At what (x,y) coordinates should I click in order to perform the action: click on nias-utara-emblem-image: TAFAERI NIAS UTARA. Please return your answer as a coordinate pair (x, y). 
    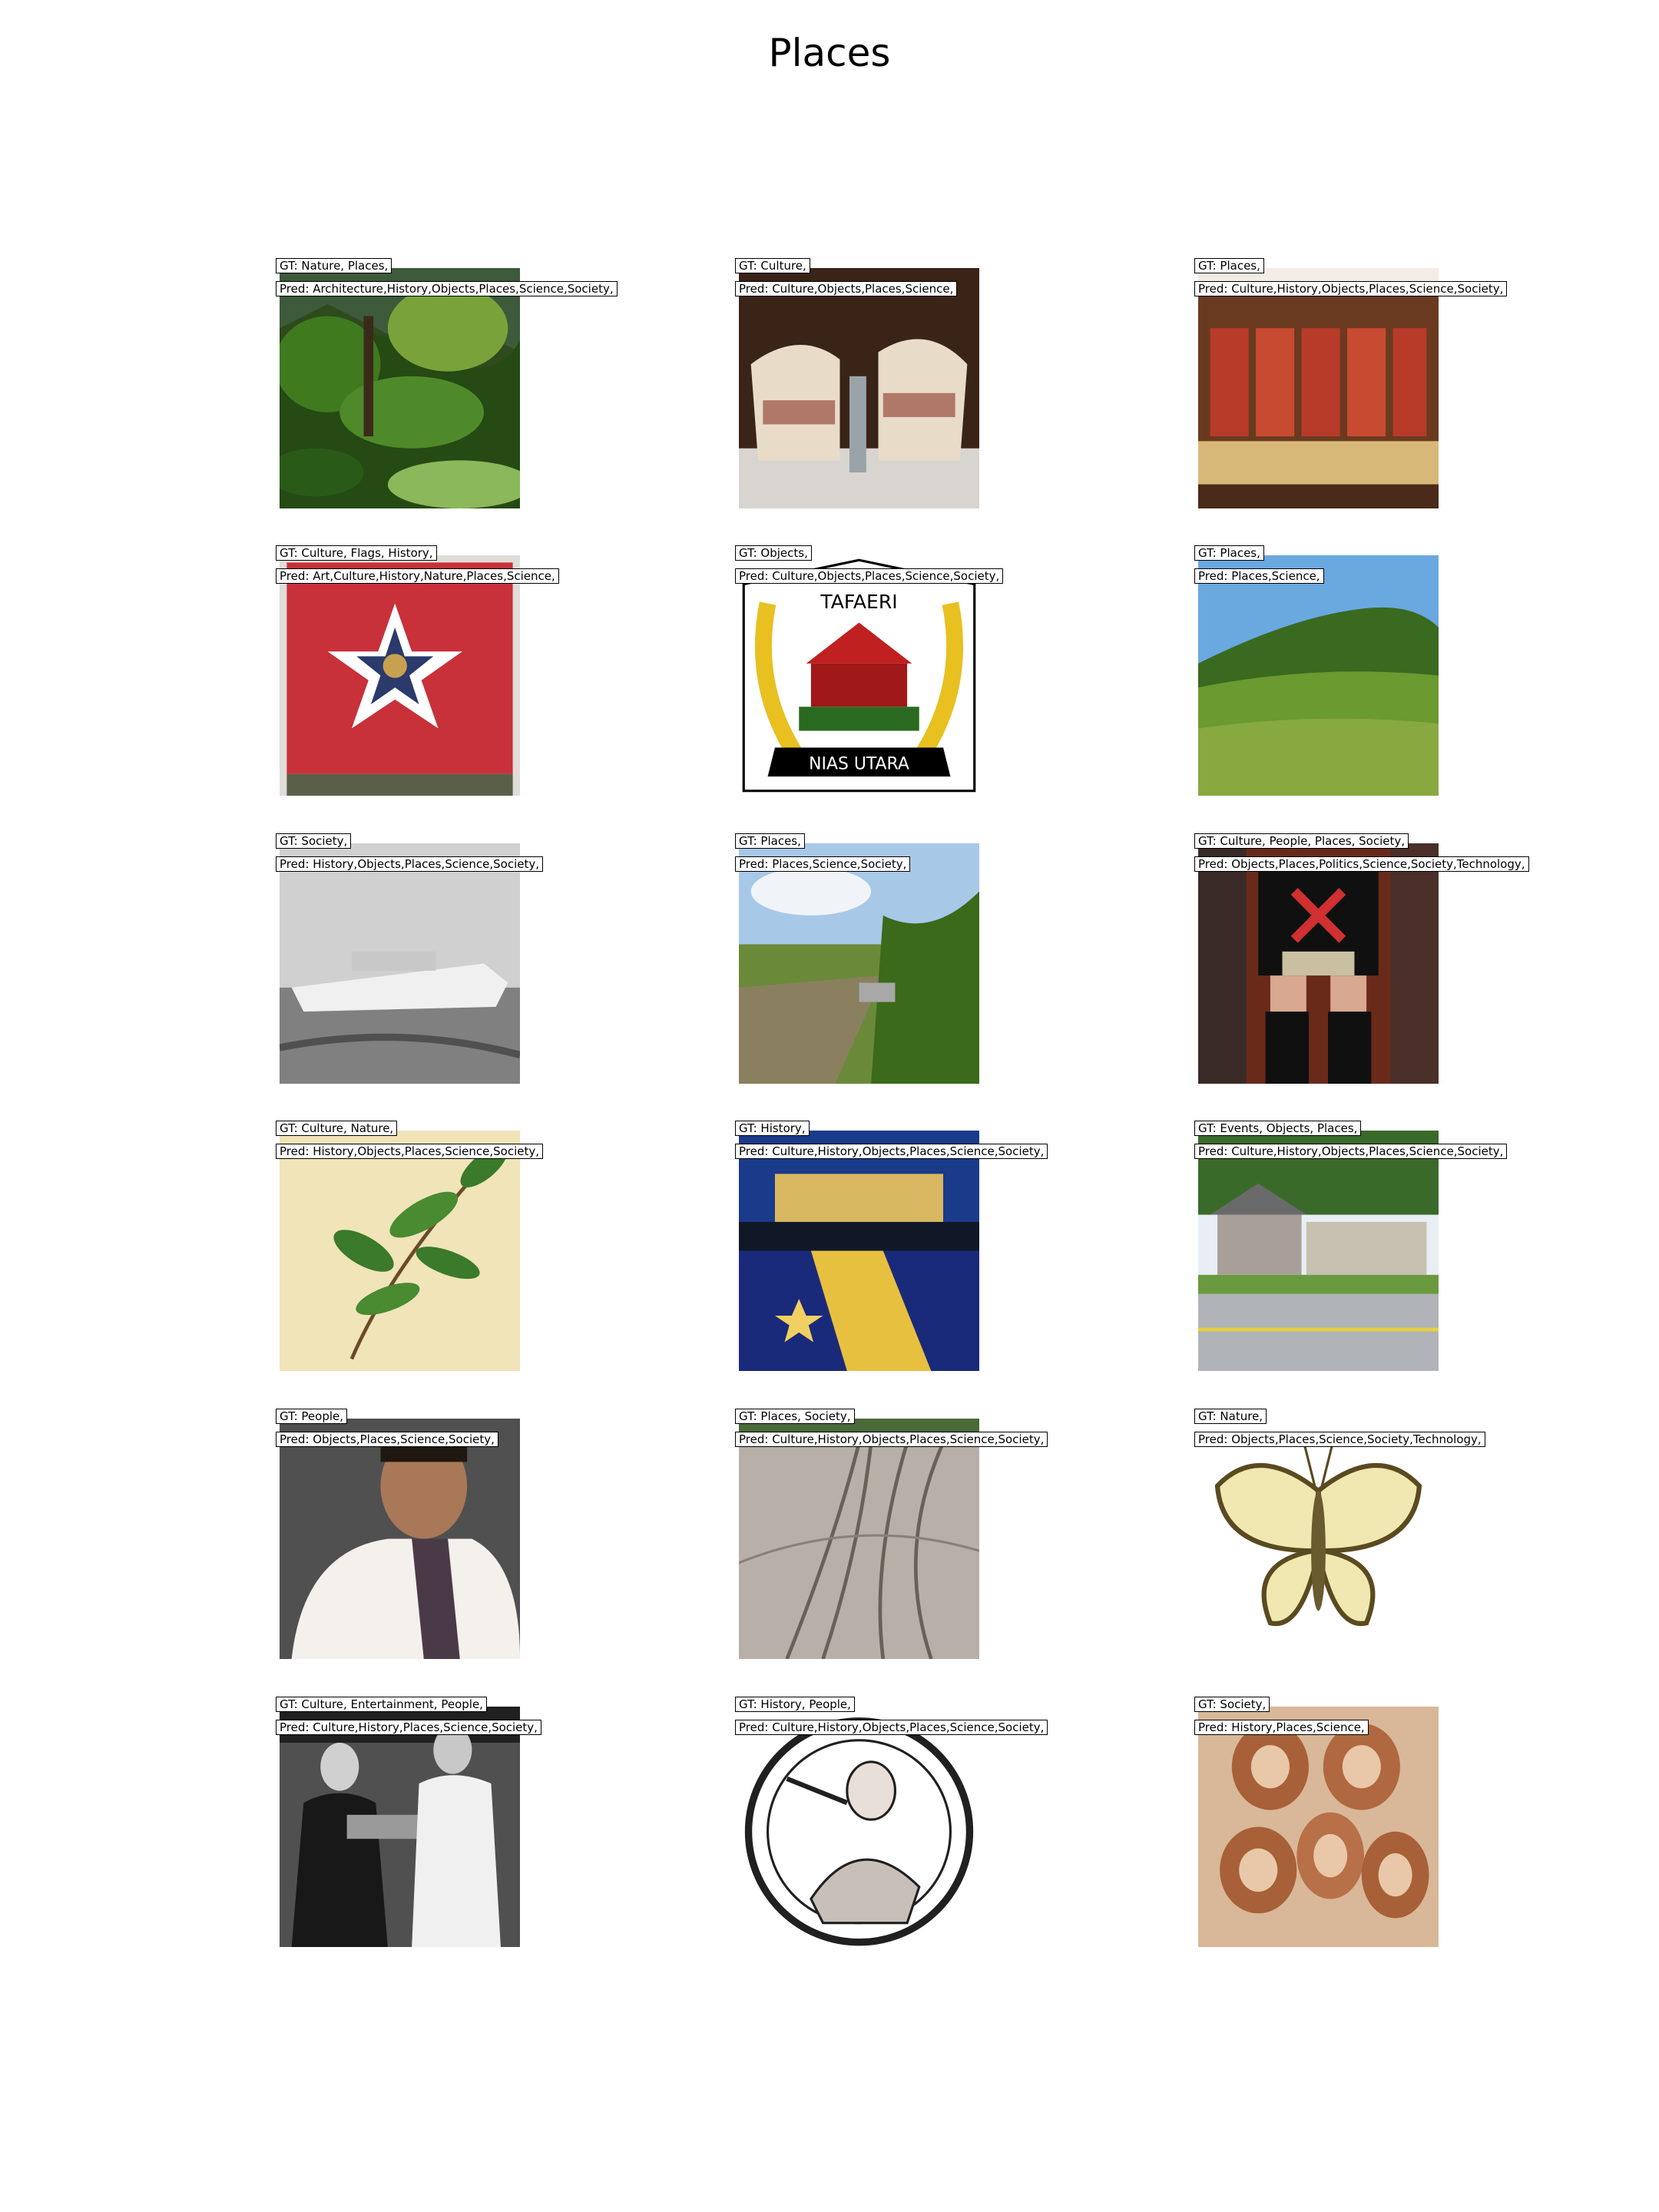
    Looking at the image, I should click on (859, 675).